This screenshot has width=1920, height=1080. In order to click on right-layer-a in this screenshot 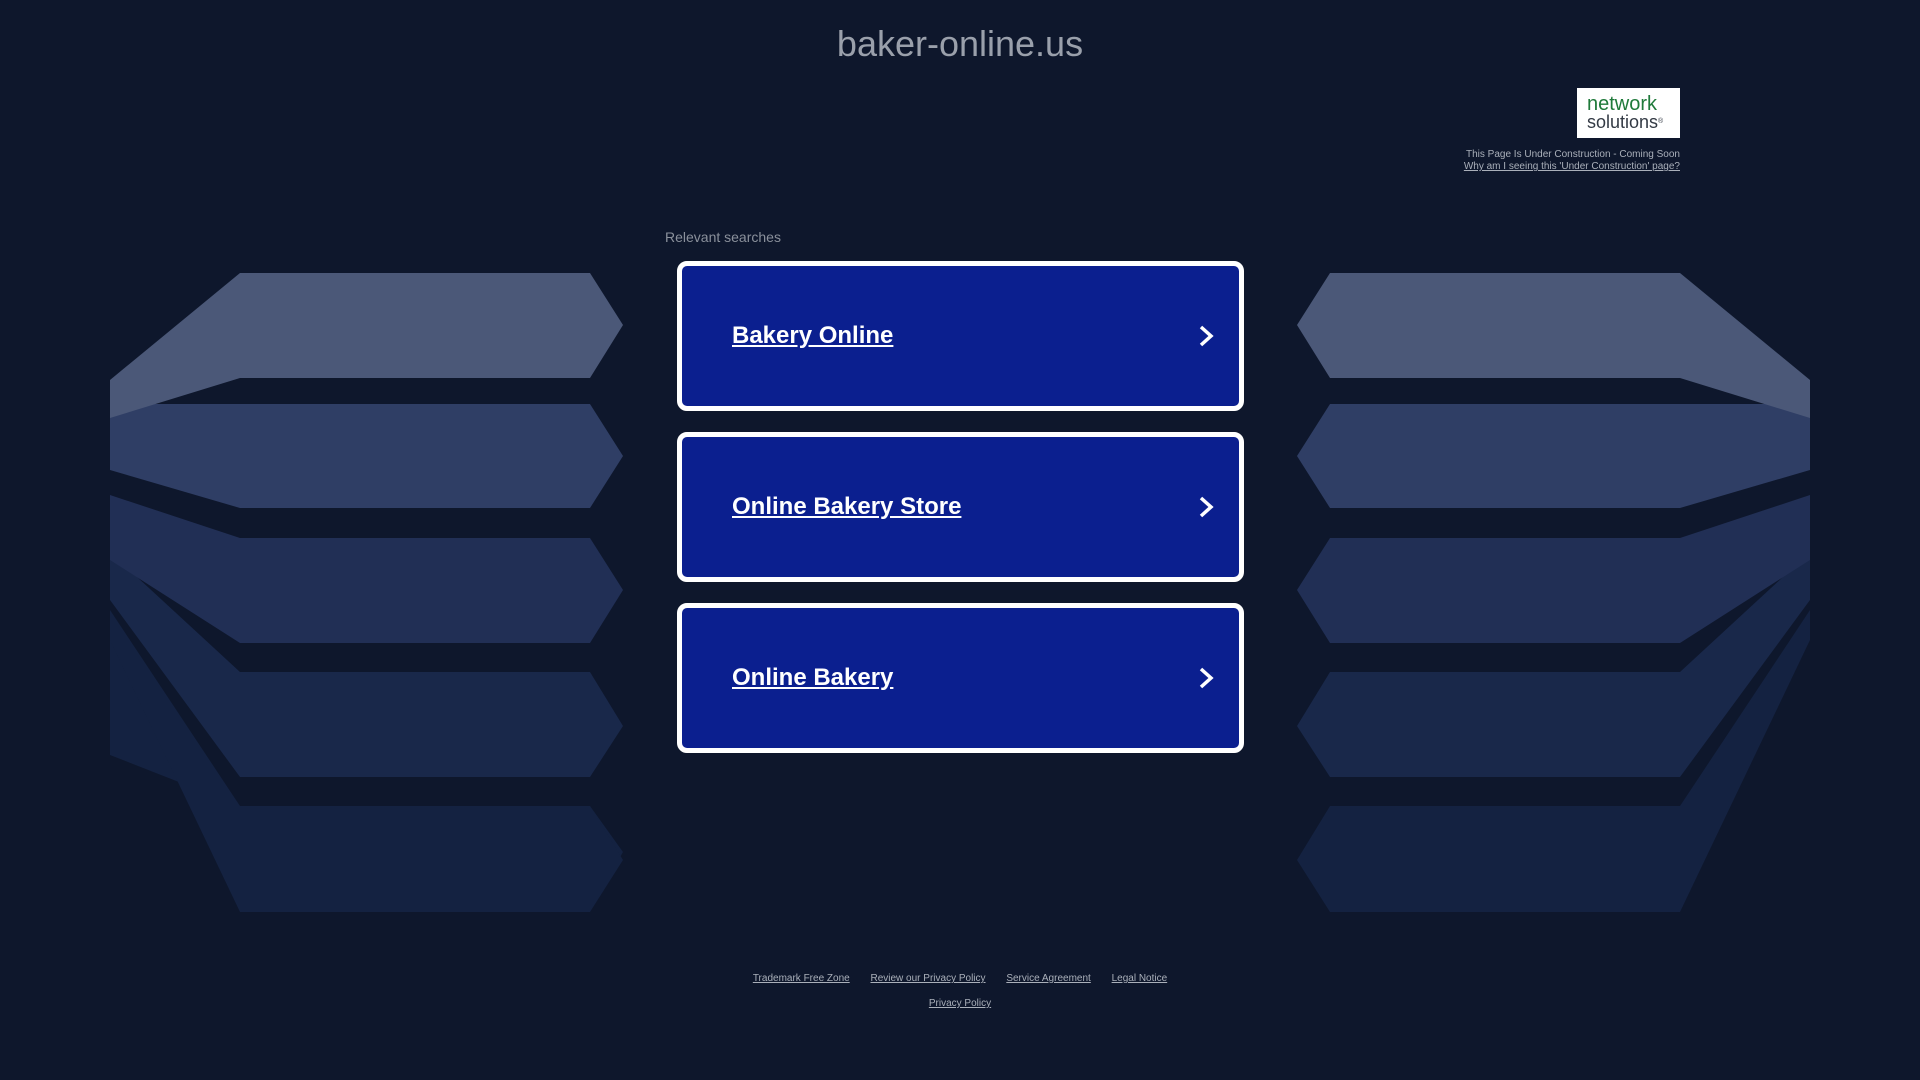, I will do `click(1553, 345)`.